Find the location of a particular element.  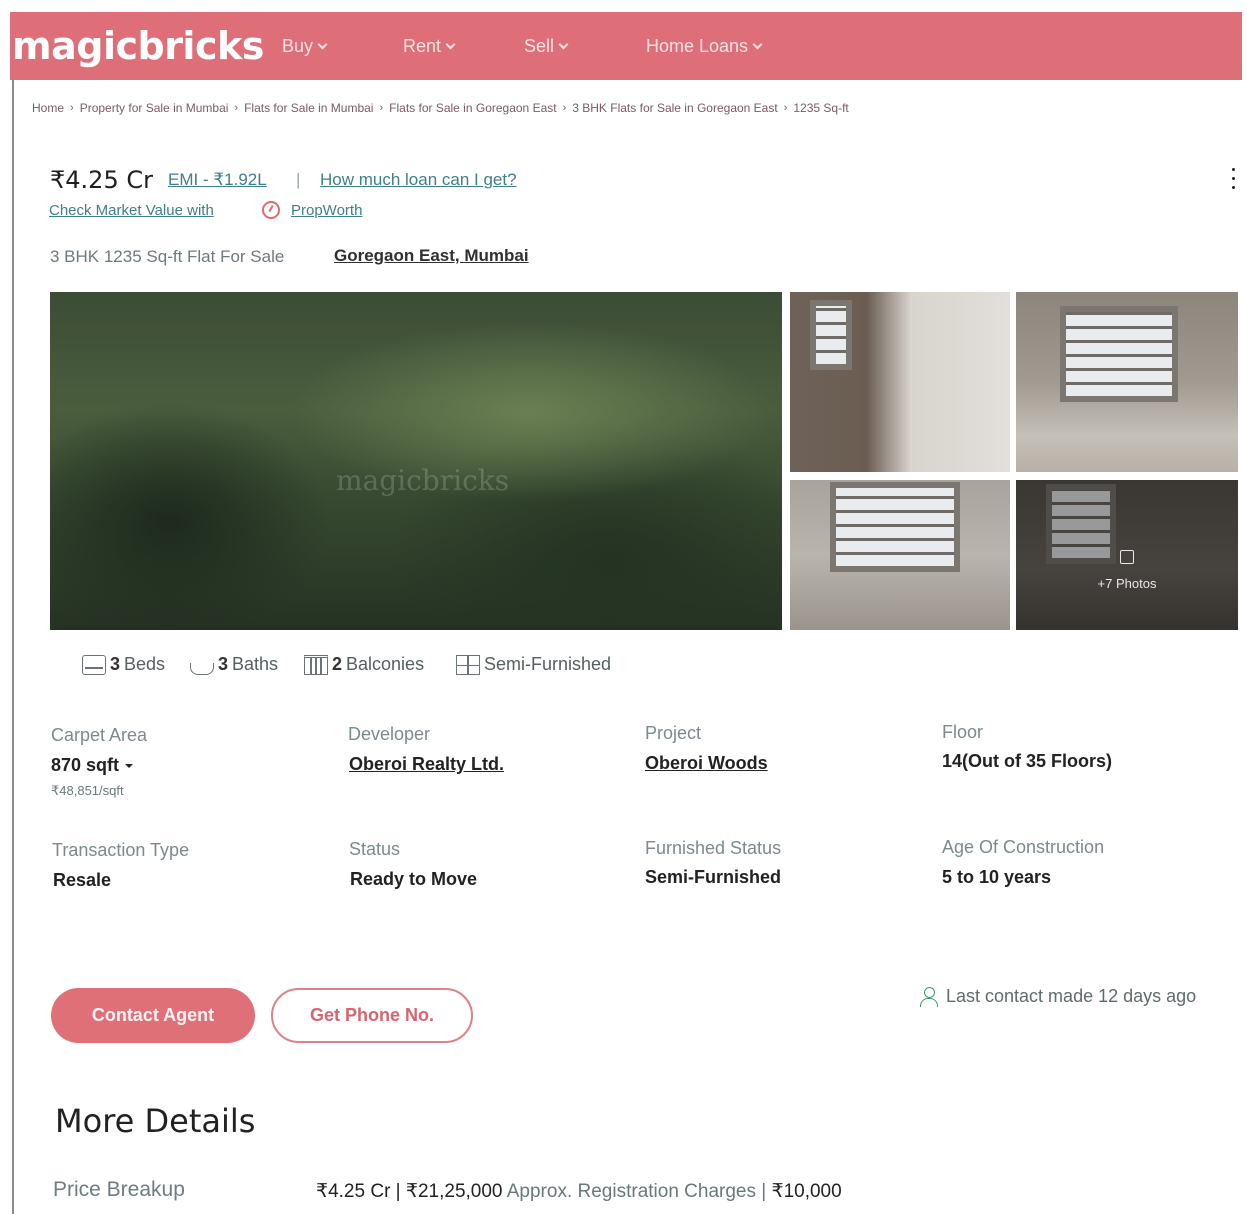

scan-edge is located at coordinates (13, 647).